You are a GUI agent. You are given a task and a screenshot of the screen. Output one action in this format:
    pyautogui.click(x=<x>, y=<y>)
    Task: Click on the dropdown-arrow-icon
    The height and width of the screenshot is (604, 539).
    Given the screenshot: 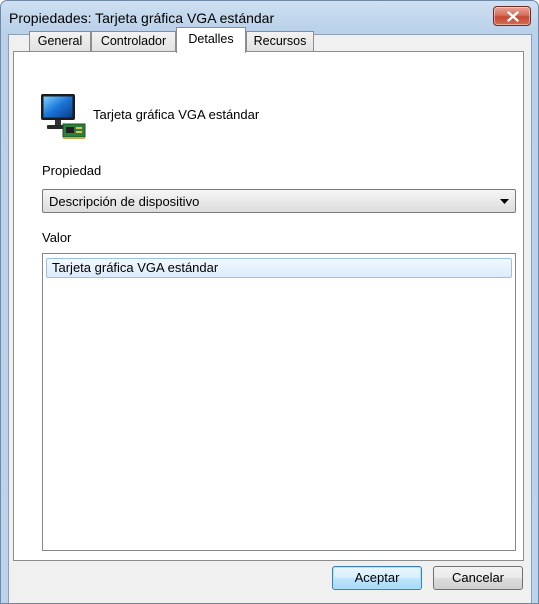 What is the action you would take?
    pyautogui.click(x=504, y=201)
    